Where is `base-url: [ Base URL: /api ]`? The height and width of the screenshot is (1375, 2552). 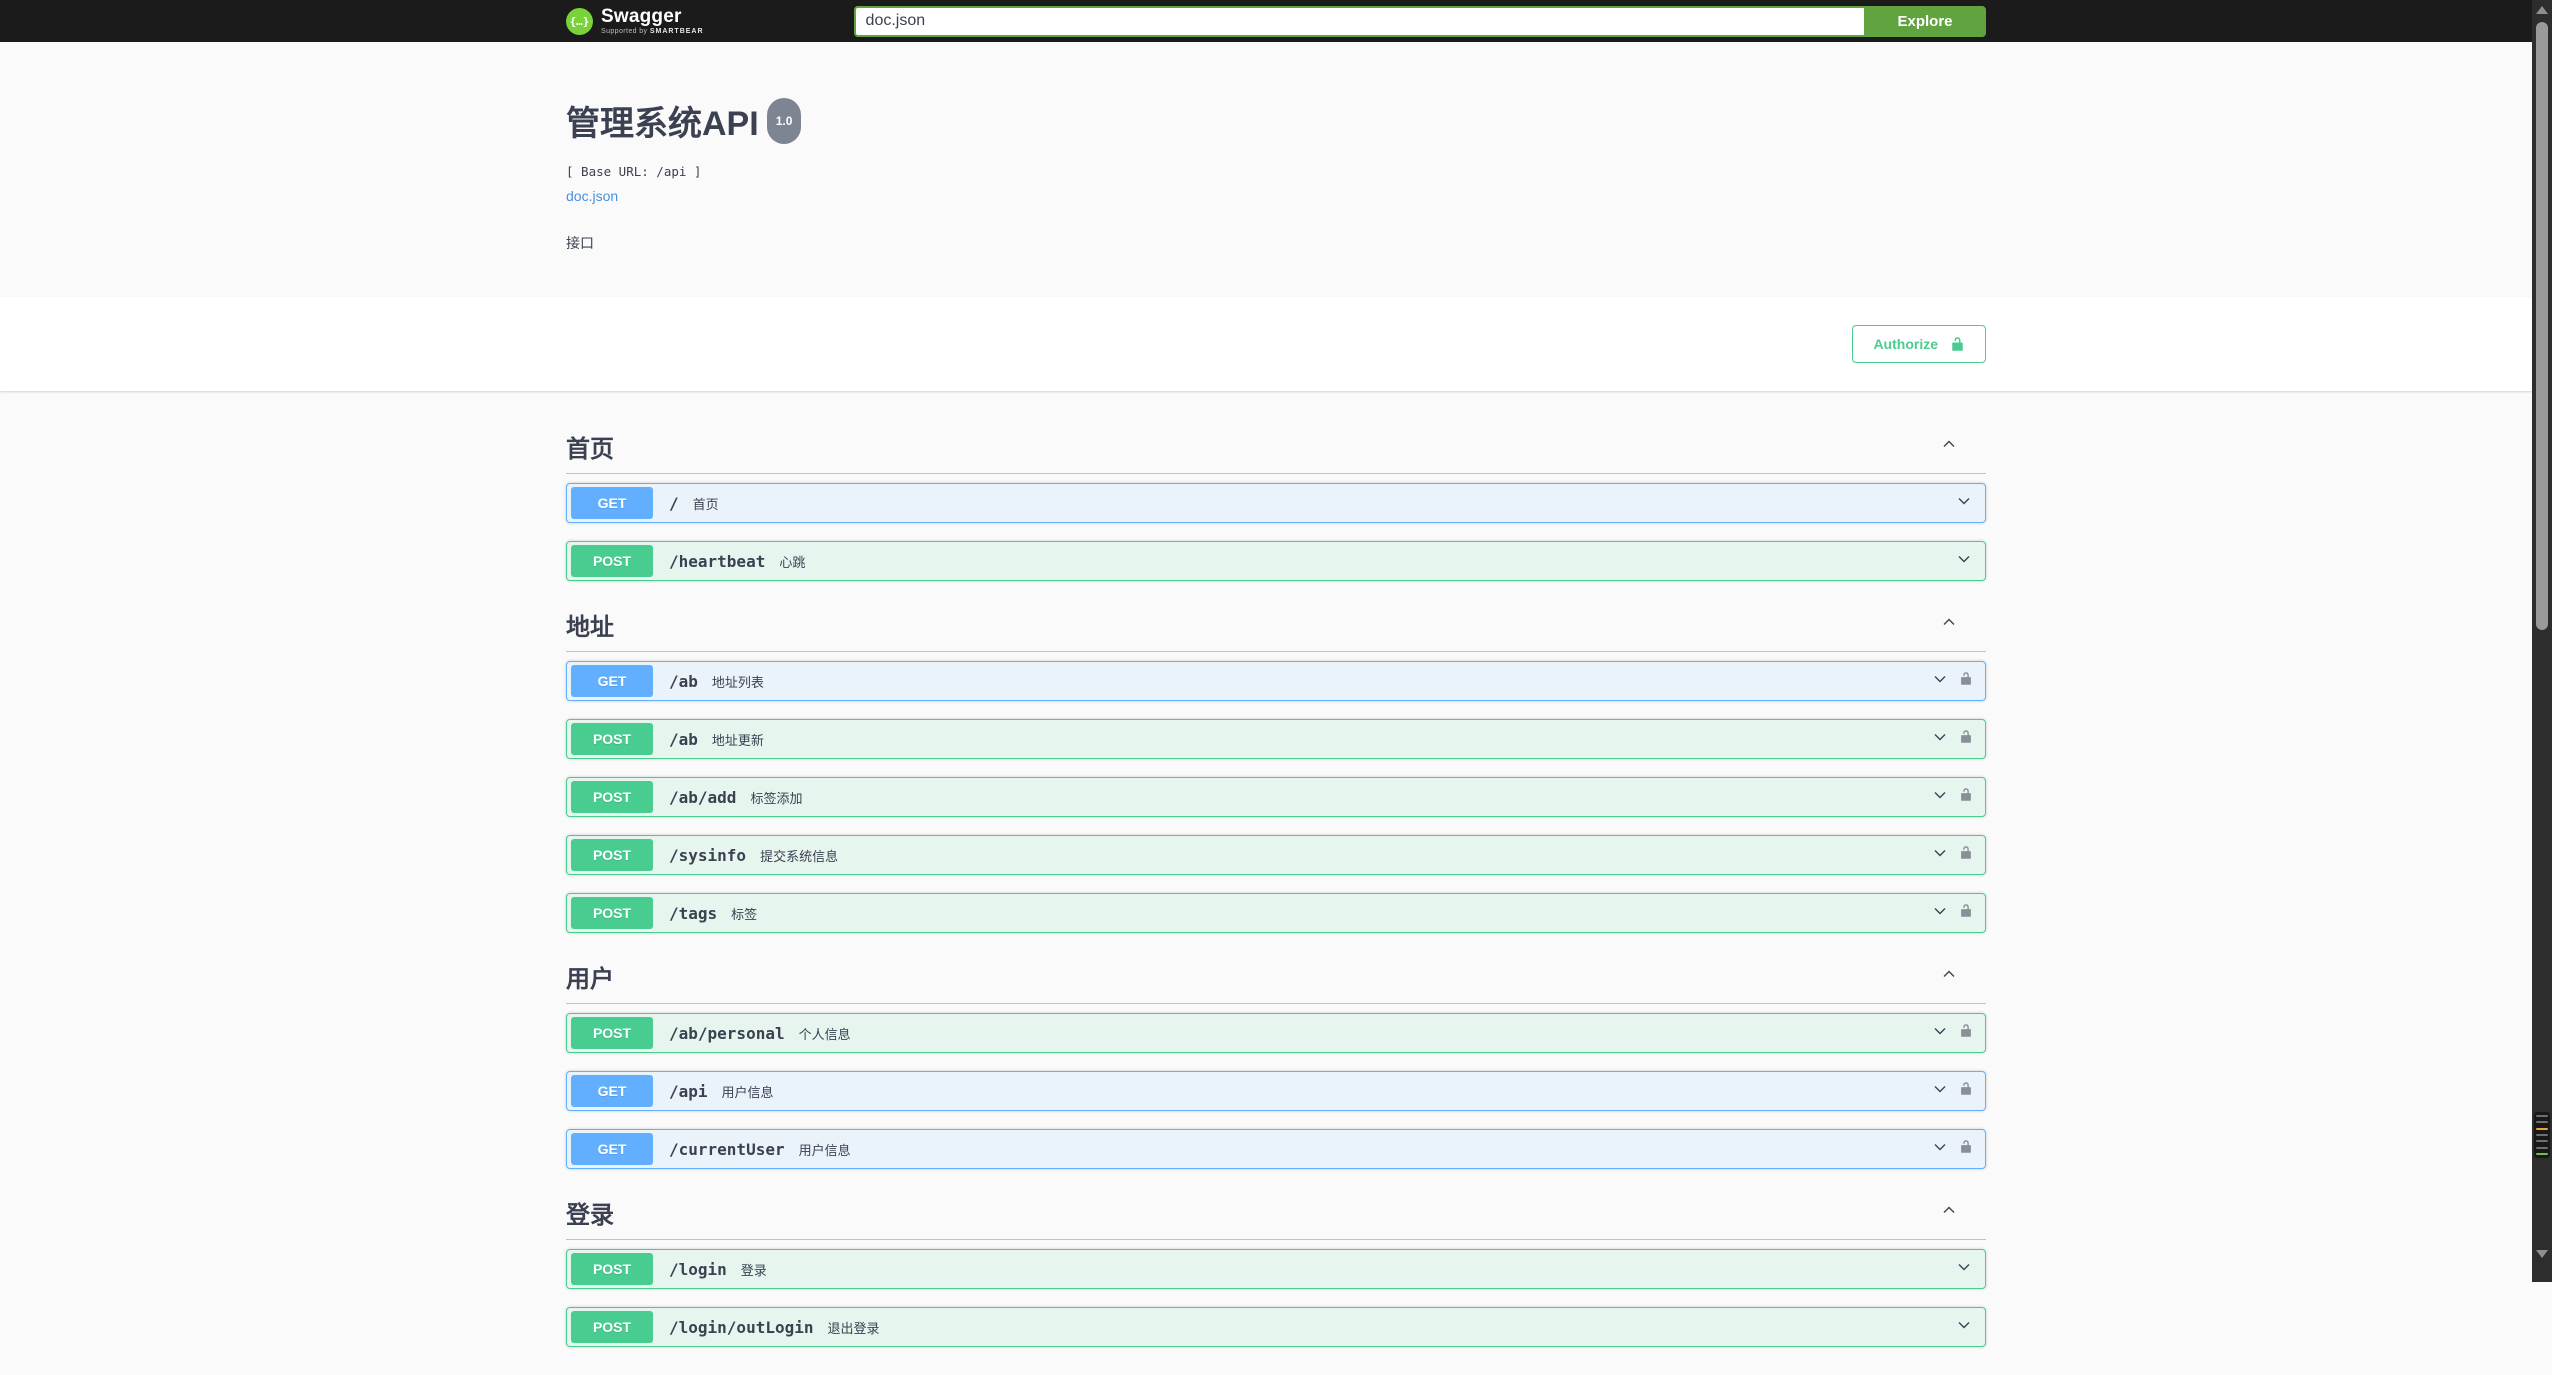 base-url: [ Base URL: /api ] is located at coordinates (634, 171).